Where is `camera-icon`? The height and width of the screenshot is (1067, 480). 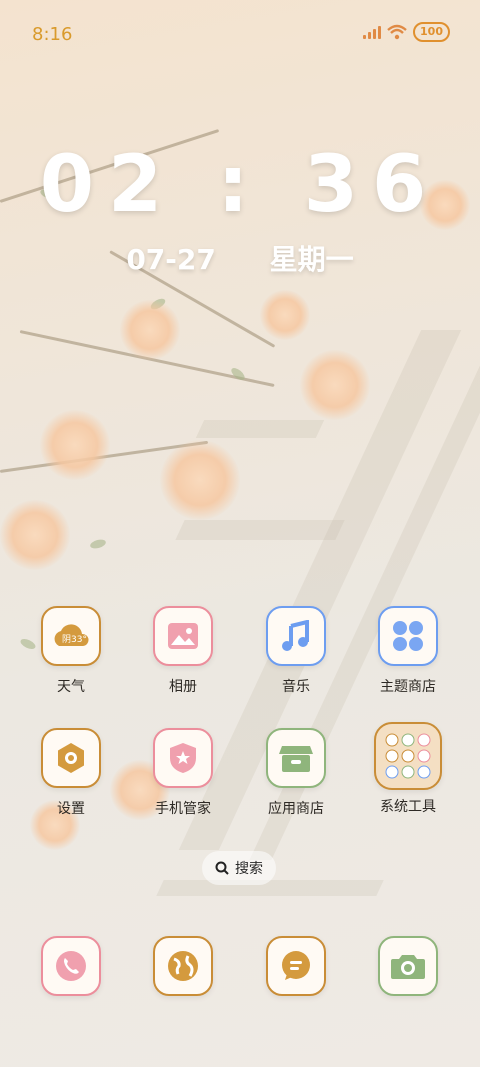
camera-icon is located at coordinates (408, 966).